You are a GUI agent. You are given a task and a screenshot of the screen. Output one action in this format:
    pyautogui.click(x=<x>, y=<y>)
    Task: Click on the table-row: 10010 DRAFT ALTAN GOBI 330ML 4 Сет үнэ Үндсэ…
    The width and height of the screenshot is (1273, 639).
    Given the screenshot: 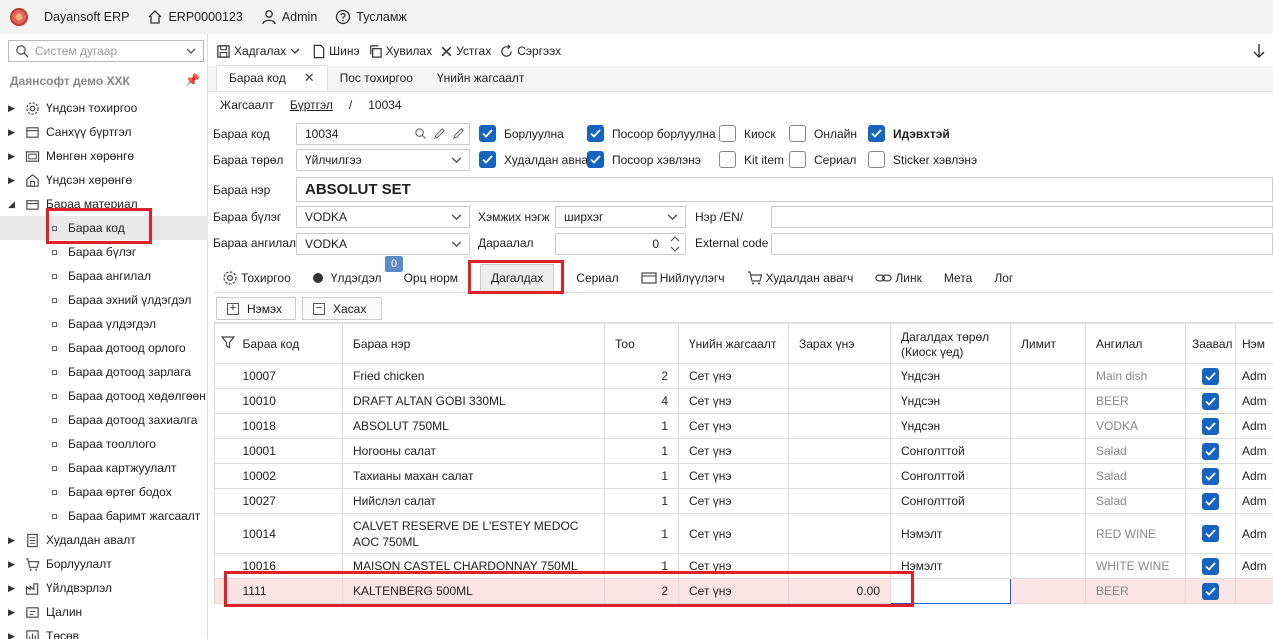 What is the action you would take?
    pyautogui.click(x=743, y=401)
    